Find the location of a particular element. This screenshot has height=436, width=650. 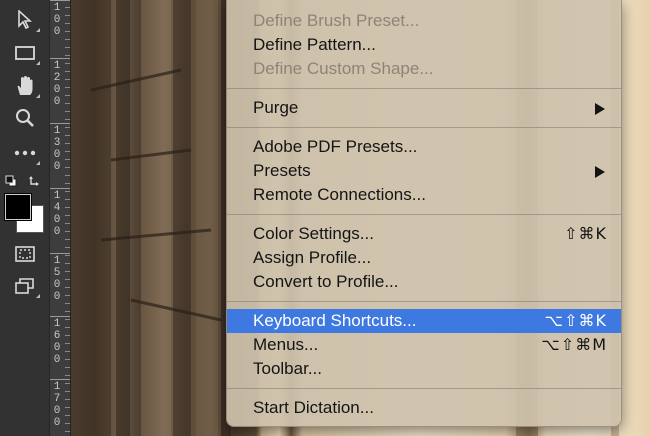

ruler-label: 100 is located at coordinates (57, 20).